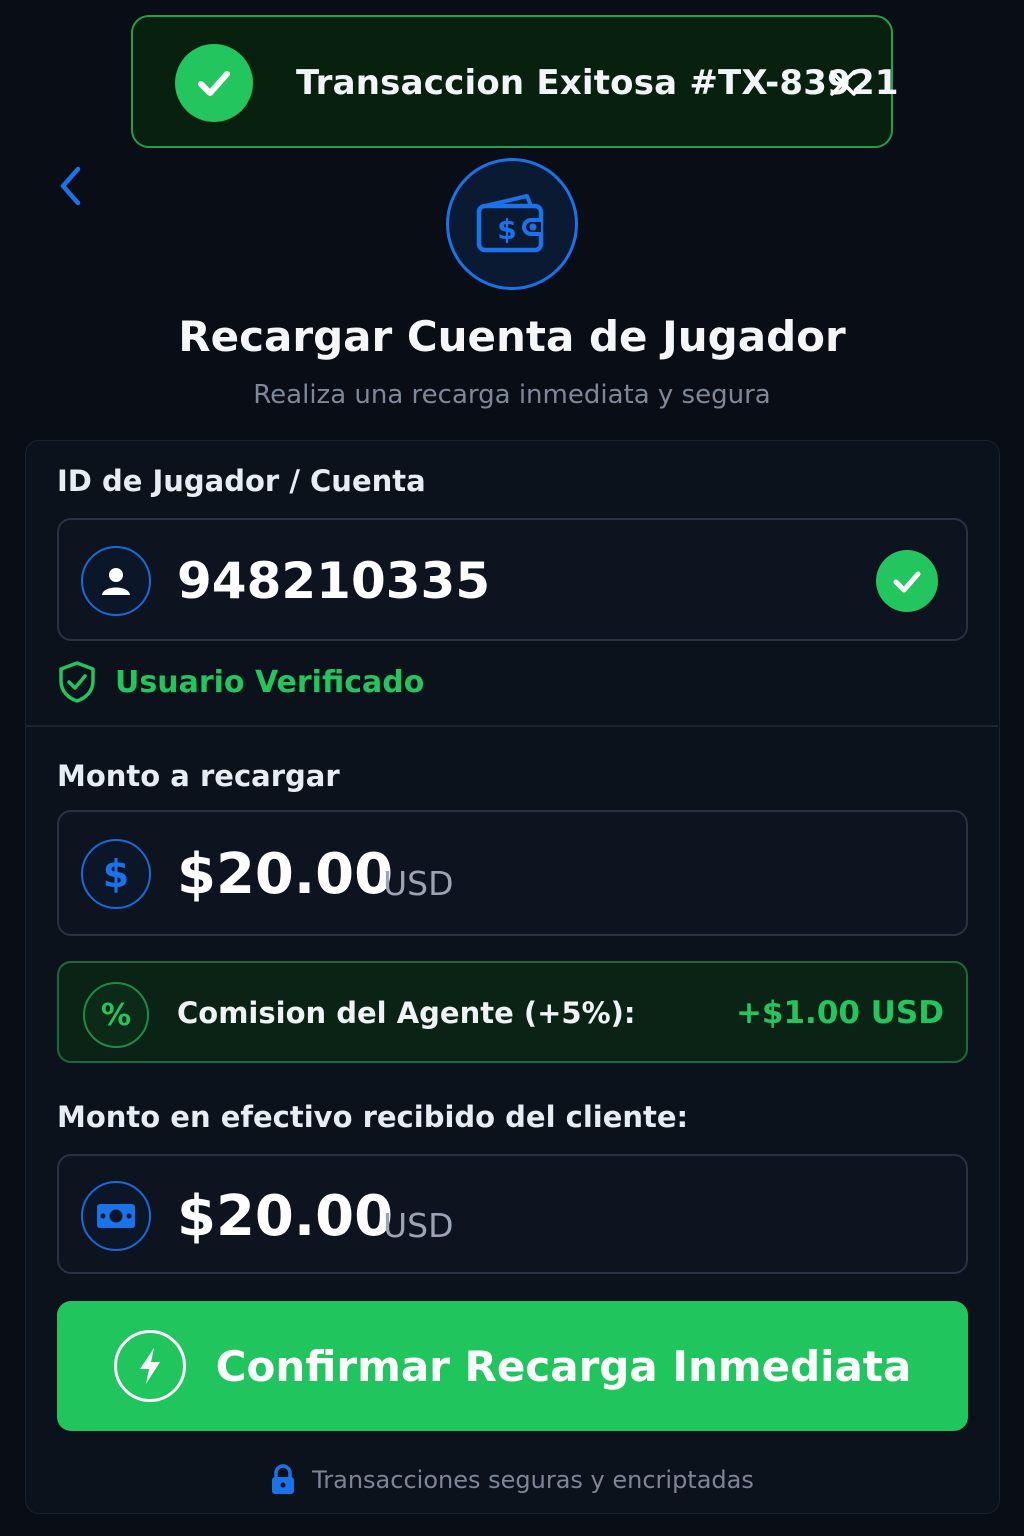 This screenshot has height=1536, width=1024. What do you see at coordinates (533, 1480) in the screenshot?
I see `secure-text: Transacciones seguras y encriptadas` at bounding box center [533, 1480].